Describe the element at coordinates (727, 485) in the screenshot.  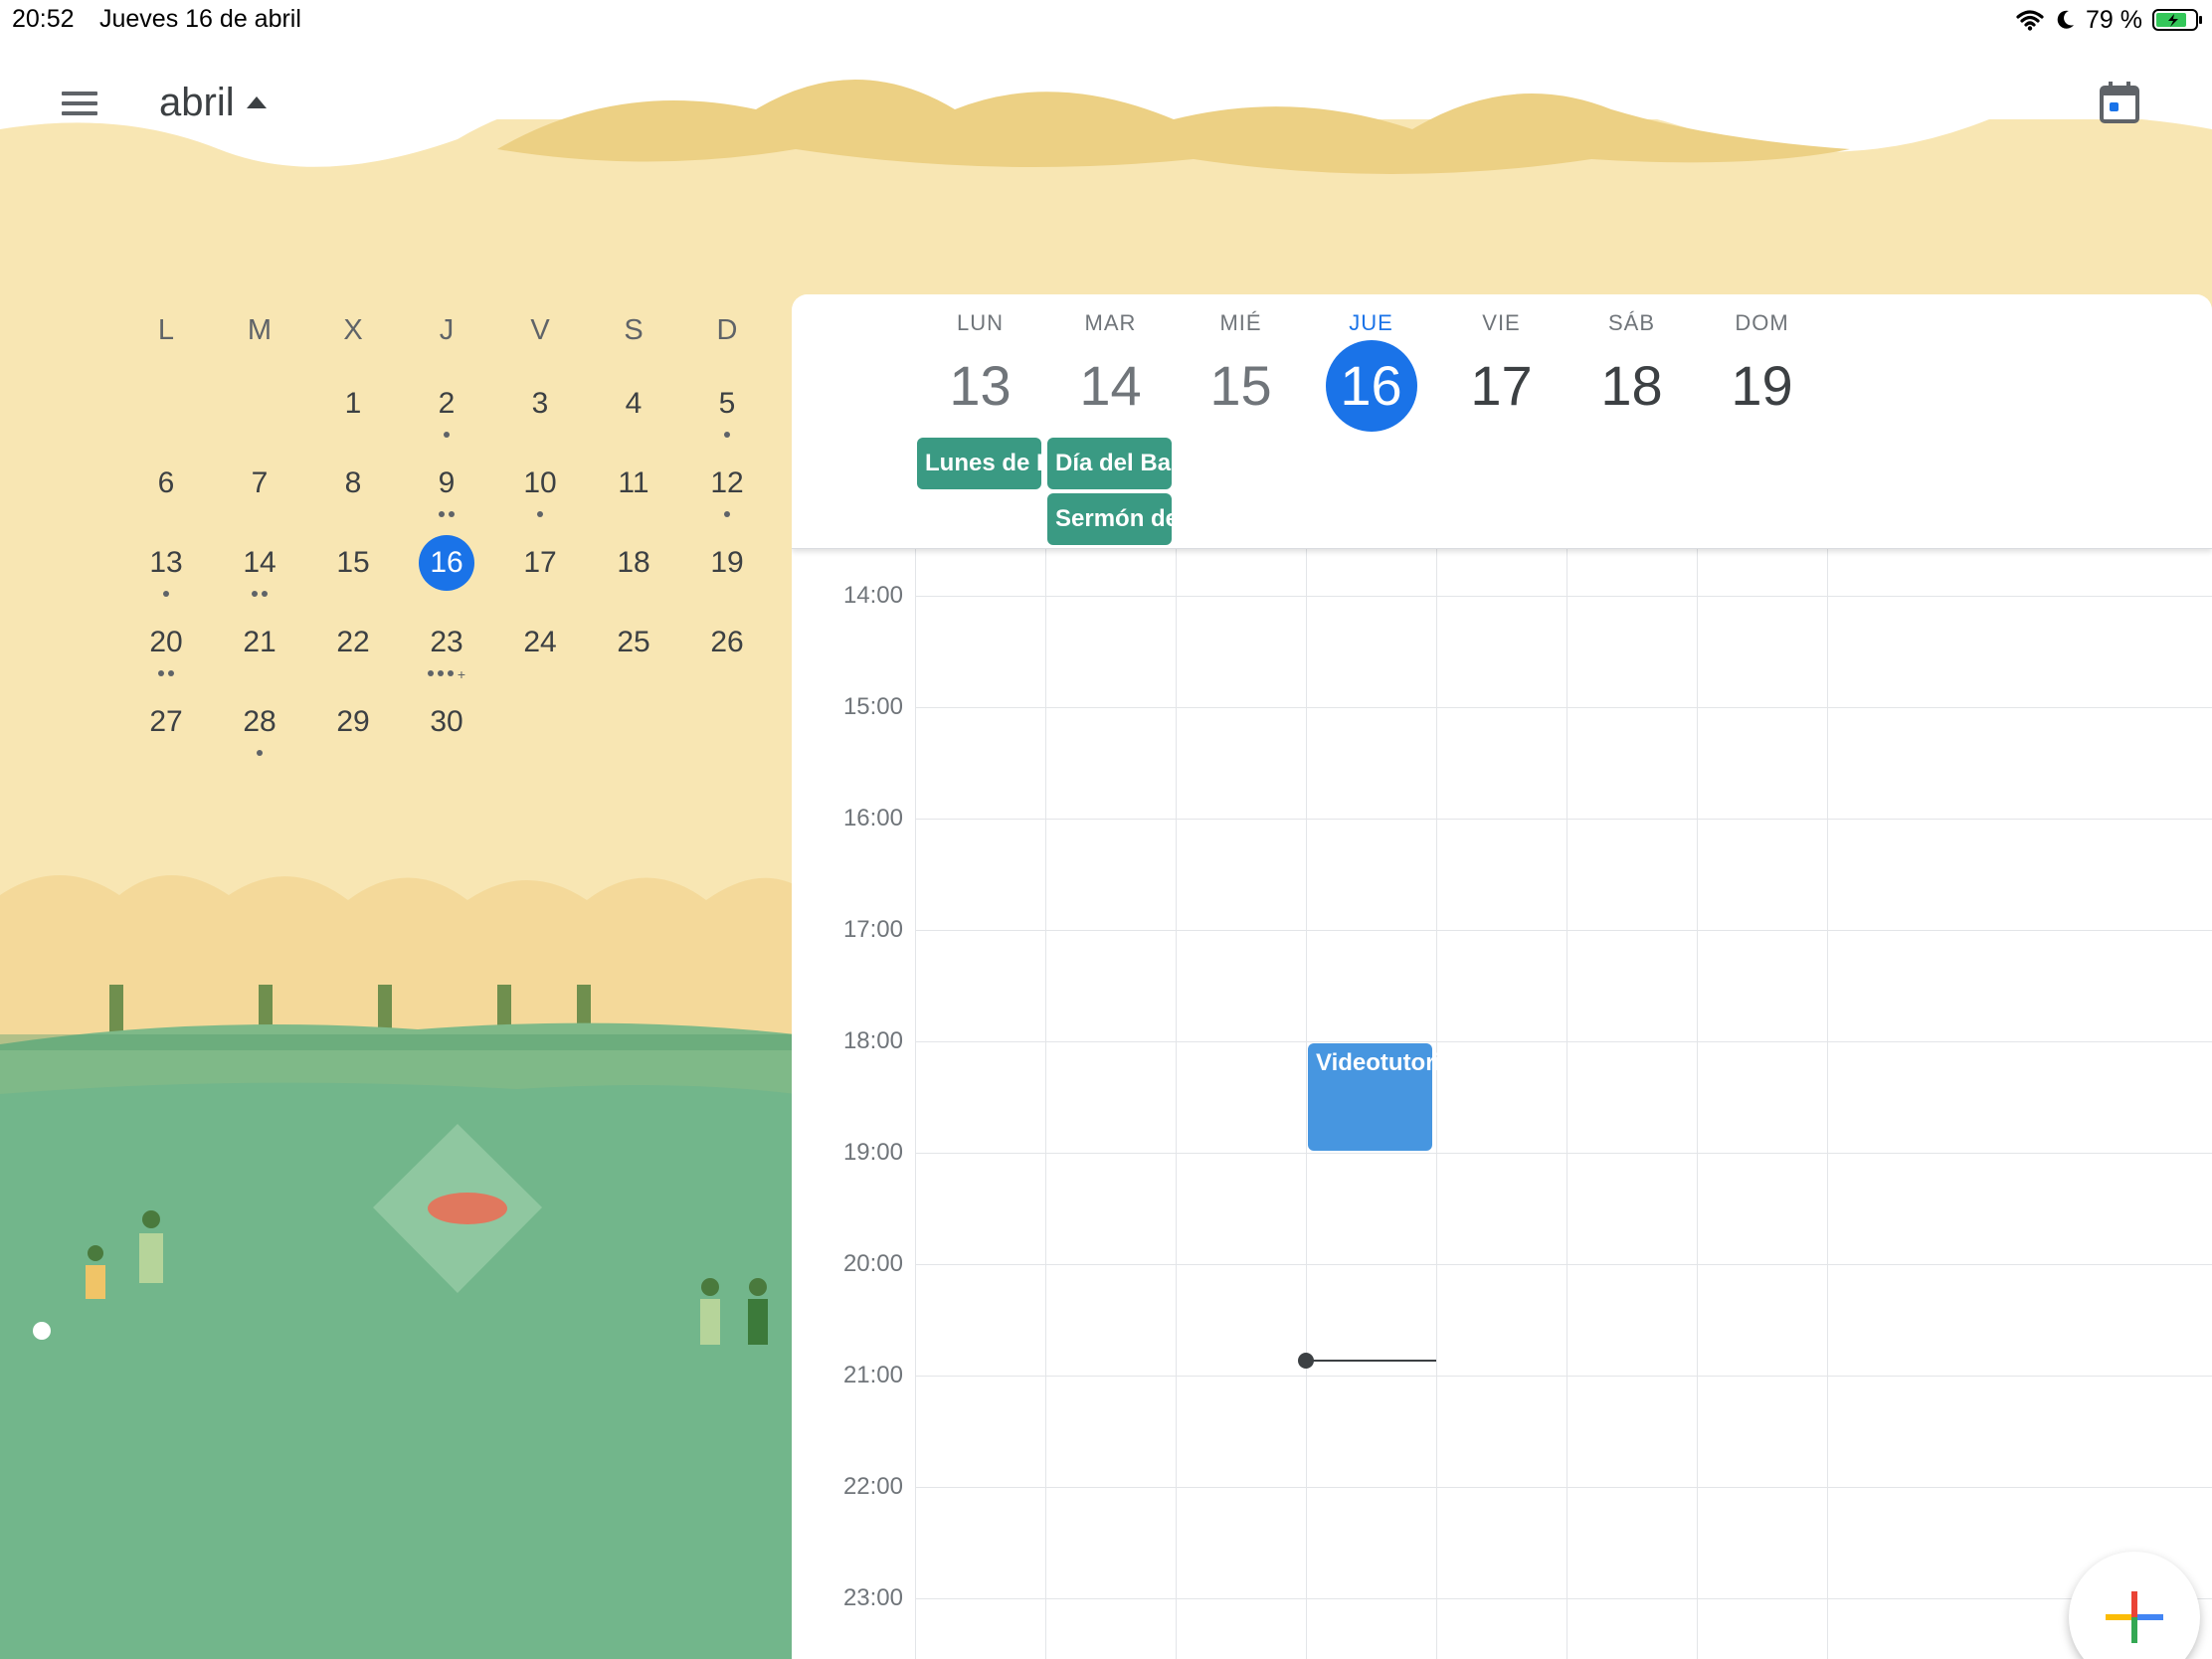
I see `mini-day-12: 12` at that location.